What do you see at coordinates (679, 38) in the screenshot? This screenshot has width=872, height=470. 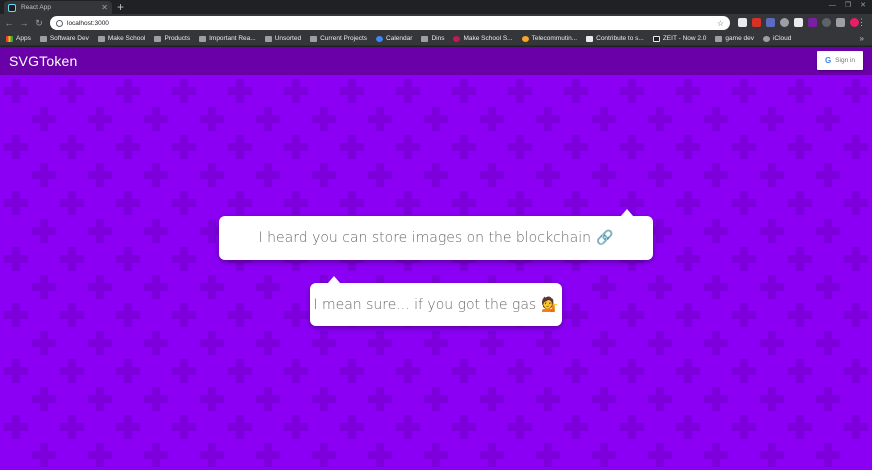 I see `bookmark-site: ZEIT - Now 2.0` at bounding box center [679, 38].